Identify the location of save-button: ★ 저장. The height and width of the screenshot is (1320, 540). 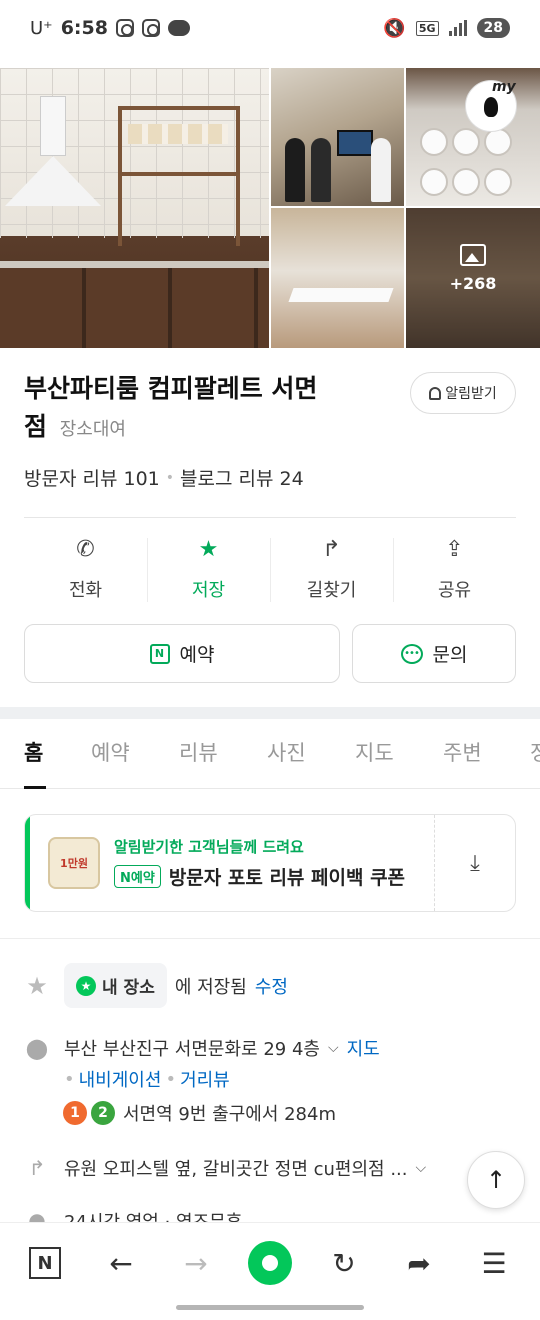
(208, 570).